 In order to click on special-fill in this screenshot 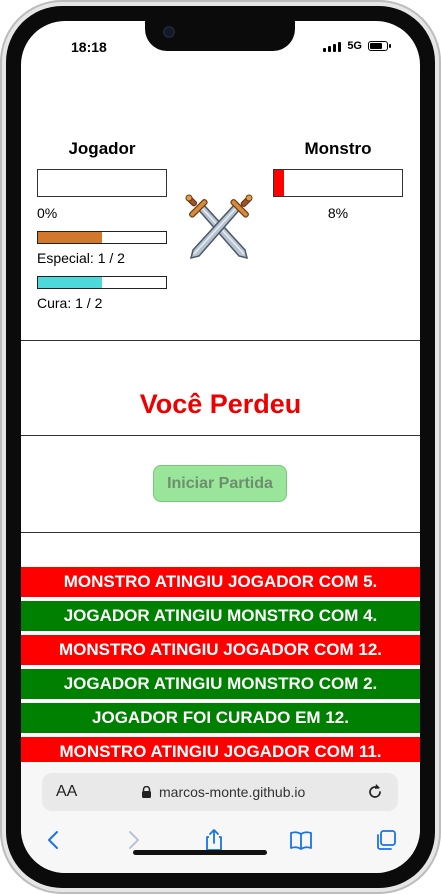, I will do `click(70, 237)`.